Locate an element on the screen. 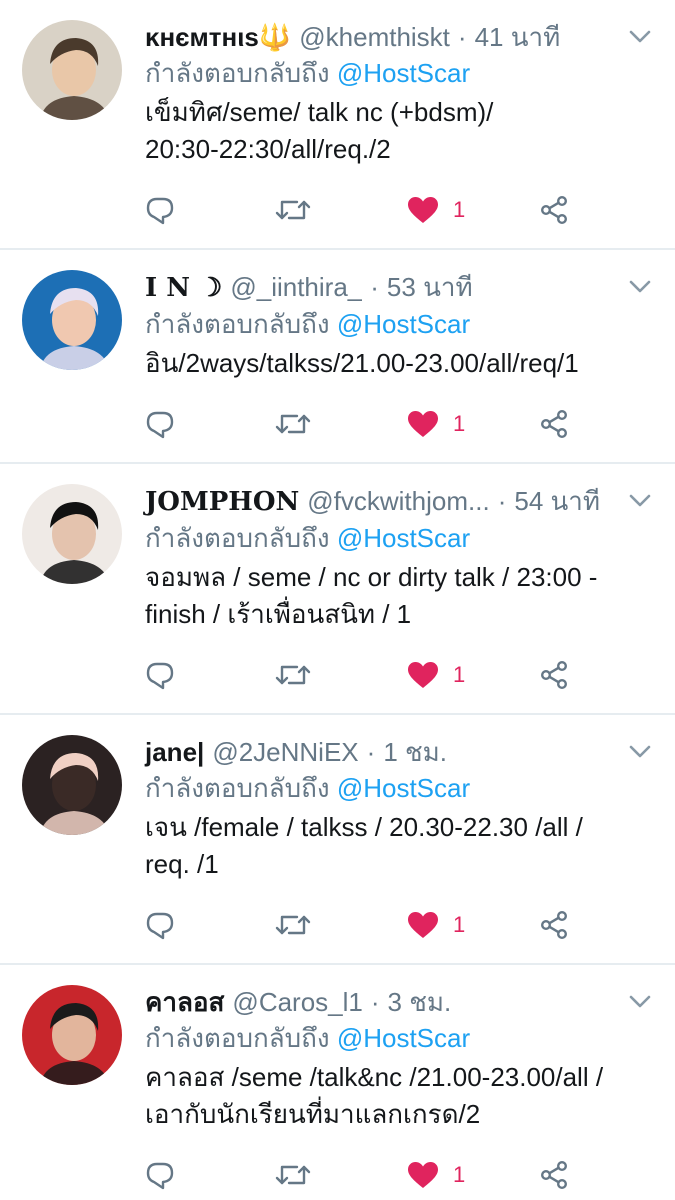 This screenshot has height=1200, width=675. display-name: JOMPHON is located at coordinates (222, 502).